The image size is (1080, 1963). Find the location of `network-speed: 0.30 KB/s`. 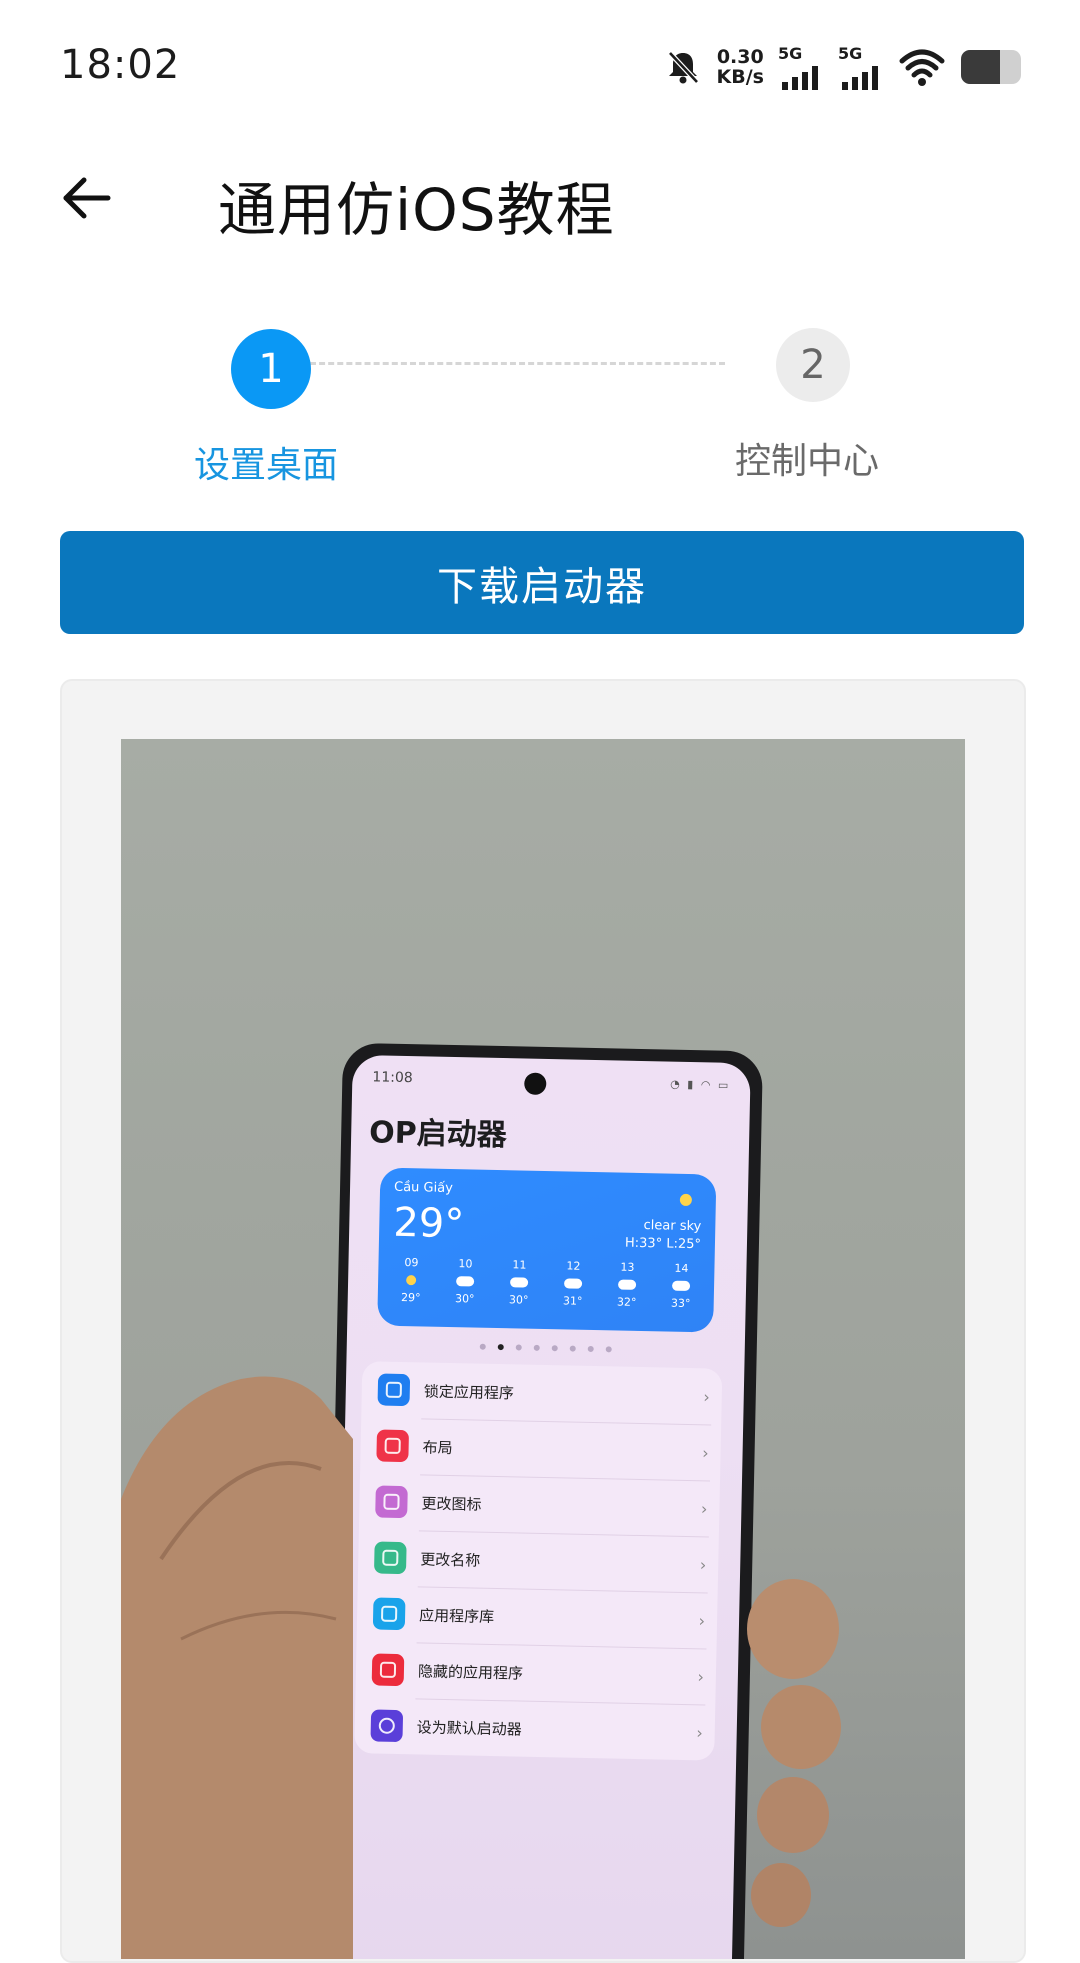

network-speed: 0.30 KB/s is located at coordinates (740, 67).